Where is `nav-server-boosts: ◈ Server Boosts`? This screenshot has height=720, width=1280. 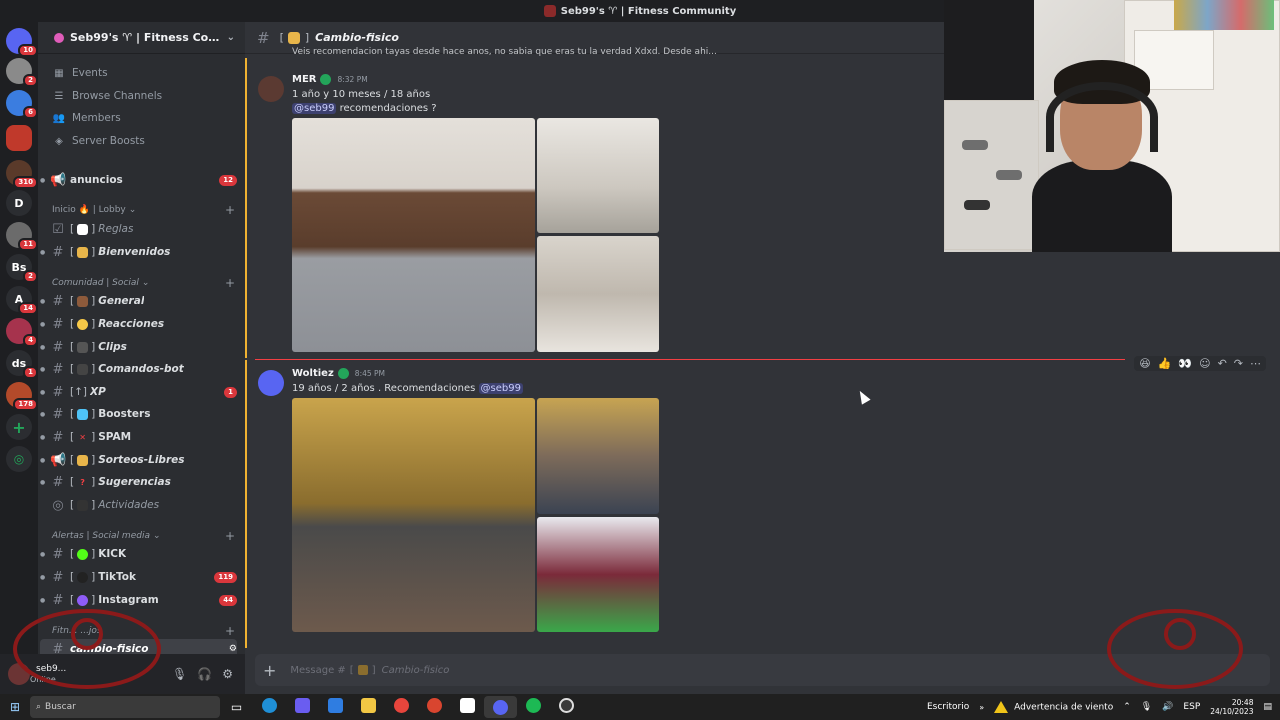 nav-server-boosts: ◈ Server Boosts is located at coordinates (144, 141).